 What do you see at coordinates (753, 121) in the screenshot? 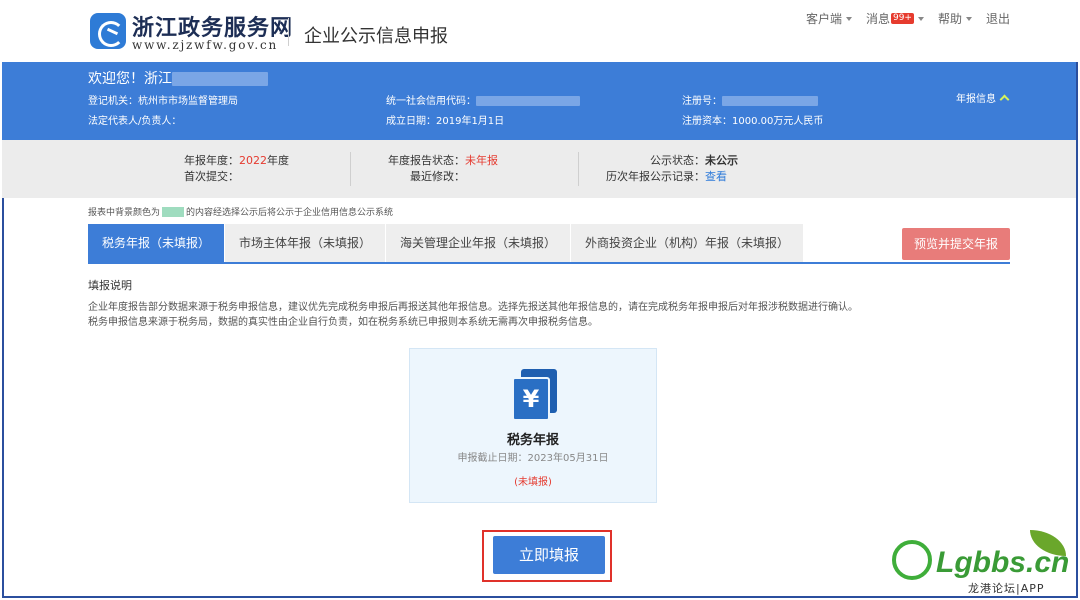
I see `registered-capital: 注册资本：1000.00万元人民币` at bounding box center [753, 121].